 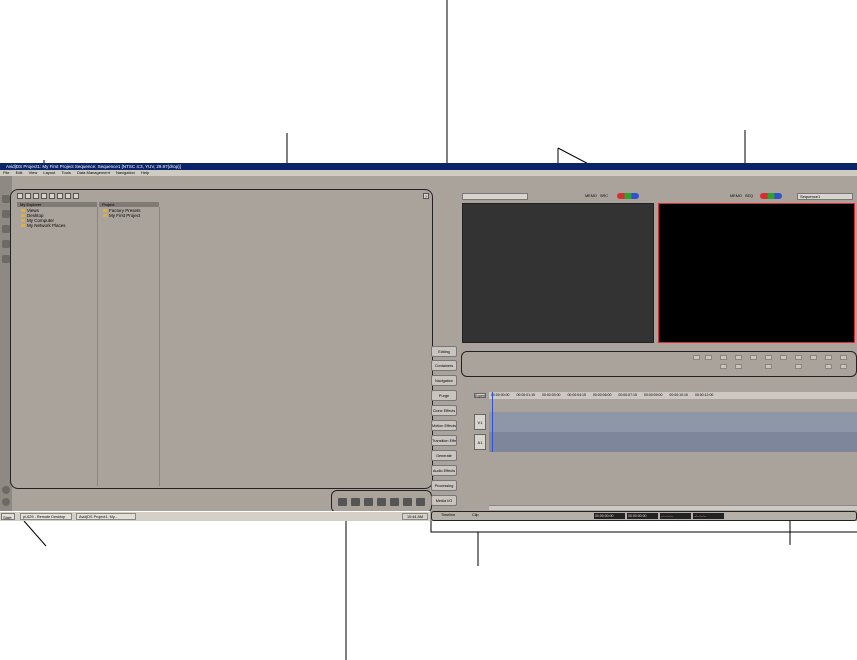 What do you see at coordinates (57, 346) in the screenshot?
I see `explorer-tree` at bounding box center [57, 346].